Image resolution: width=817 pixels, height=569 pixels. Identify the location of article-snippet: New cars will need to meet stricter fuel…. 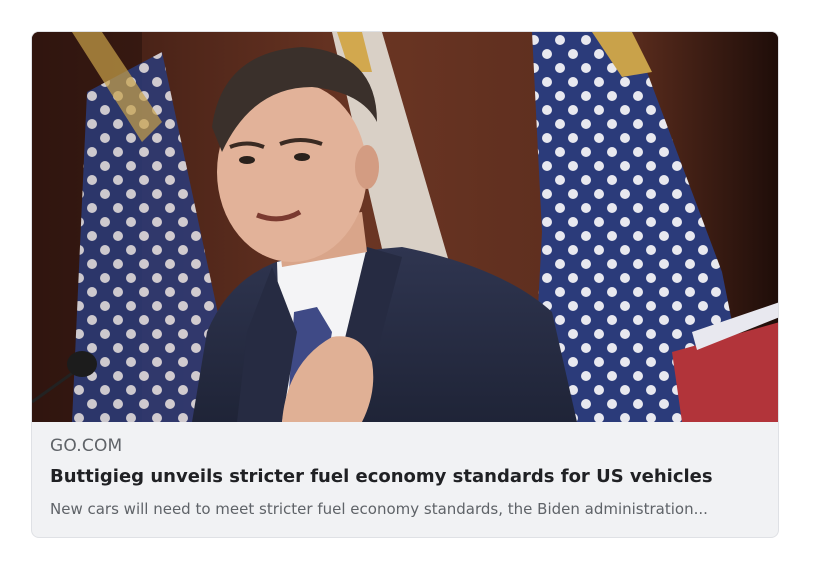
(379, 509).